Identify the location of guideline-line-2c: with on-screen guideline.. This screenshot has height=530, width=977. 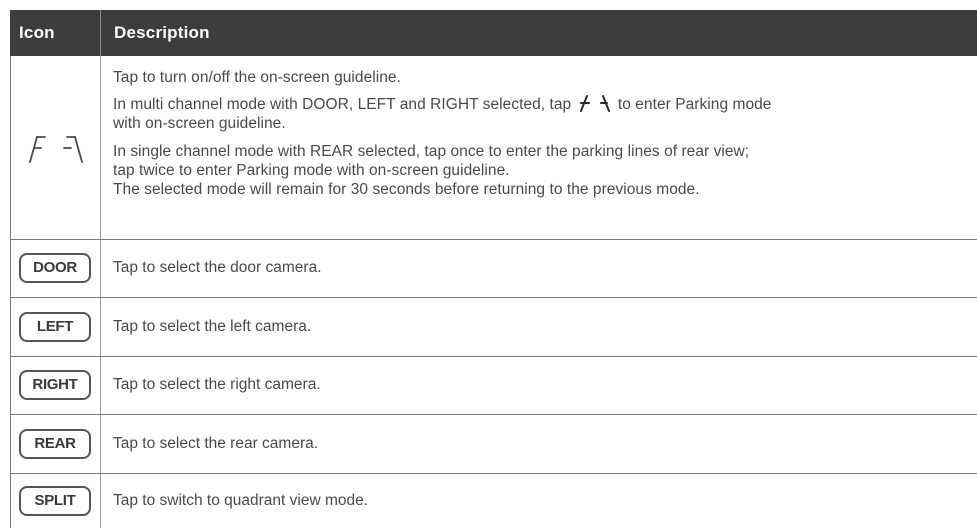
(199, 123).